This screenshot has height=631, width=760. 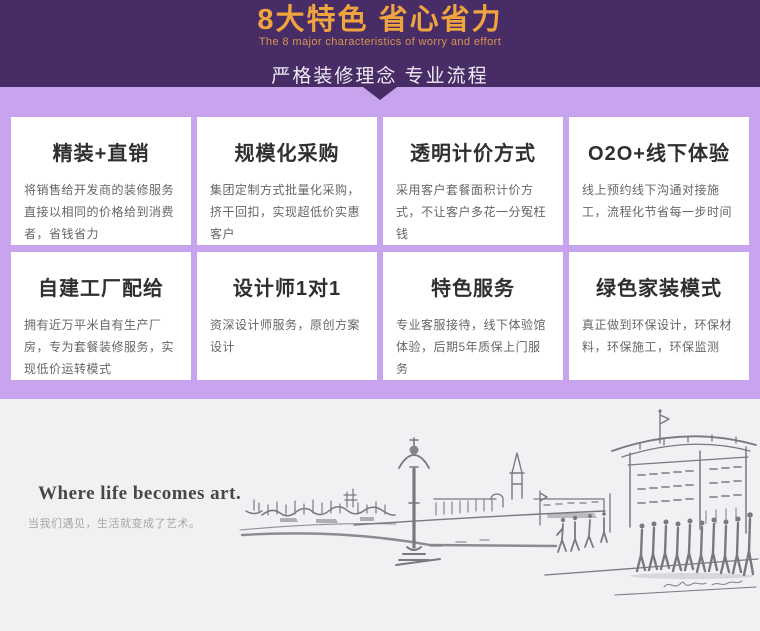 I want to click on feature-card-title: 绿色家装模式, so click(x=659, y=289).